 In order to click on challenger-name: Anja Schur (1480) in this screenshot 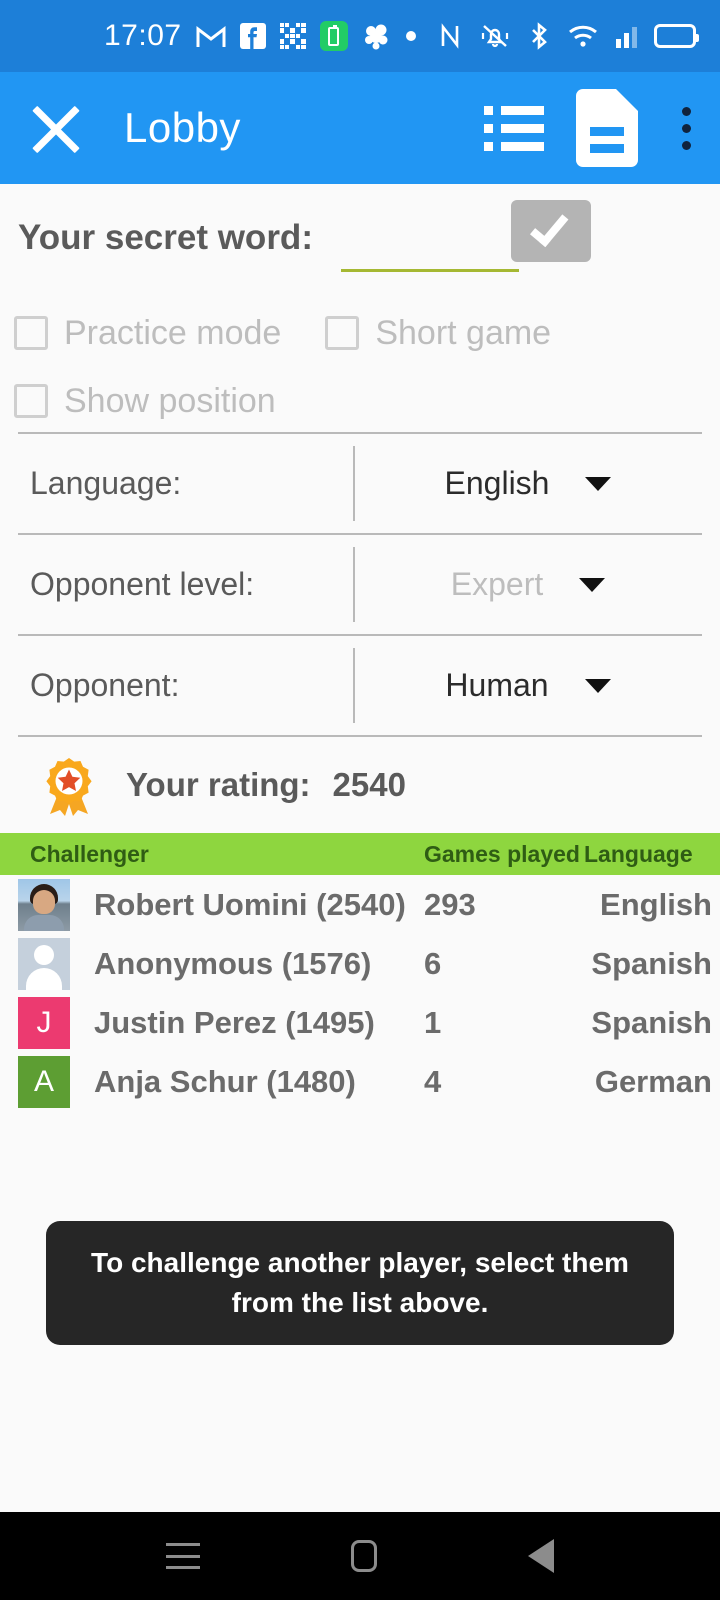, I will do `click(225, 1081)`.